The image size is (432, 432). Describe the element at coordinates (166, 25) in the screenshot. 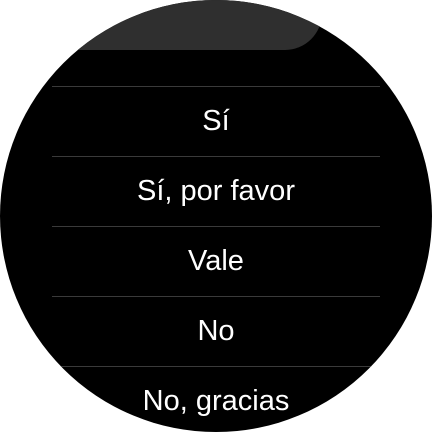

I see `message-compose-bar: aje` at that location.